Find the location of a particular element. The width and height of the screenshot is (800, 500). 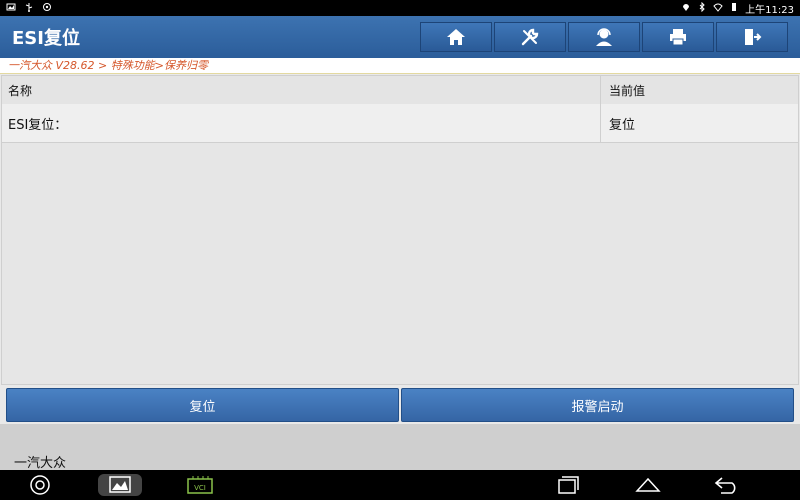

header-value: 当前值 is located at coordinates (699, 90).